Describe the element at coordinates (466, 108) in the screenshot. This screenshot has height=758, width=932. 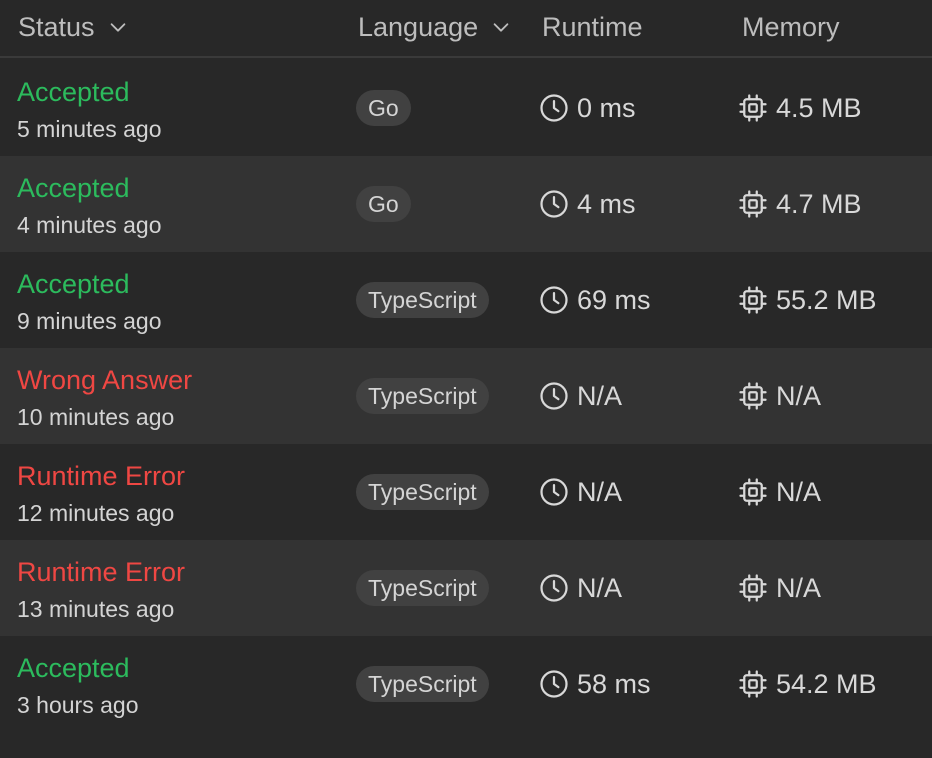
I see `submission-row: Accepted 5 minutes ago Go 0 ms 4.5 MB` at that location.